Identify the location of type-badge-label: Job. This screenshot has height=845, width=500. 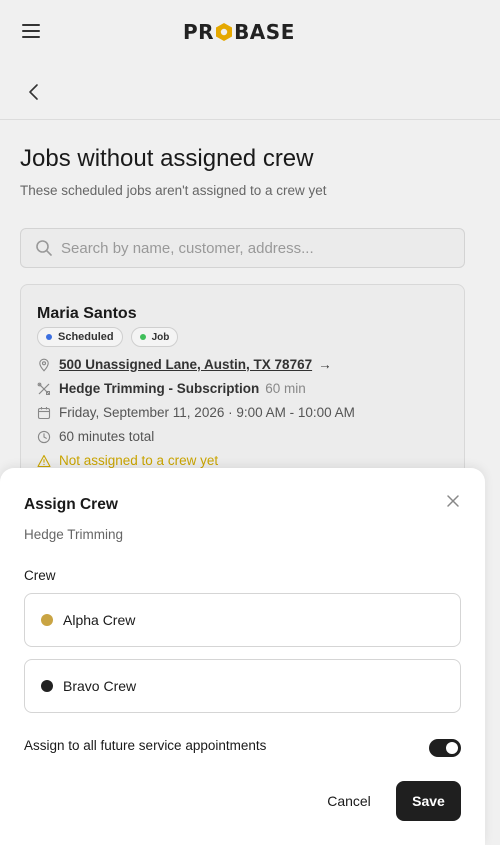
(160, 337).